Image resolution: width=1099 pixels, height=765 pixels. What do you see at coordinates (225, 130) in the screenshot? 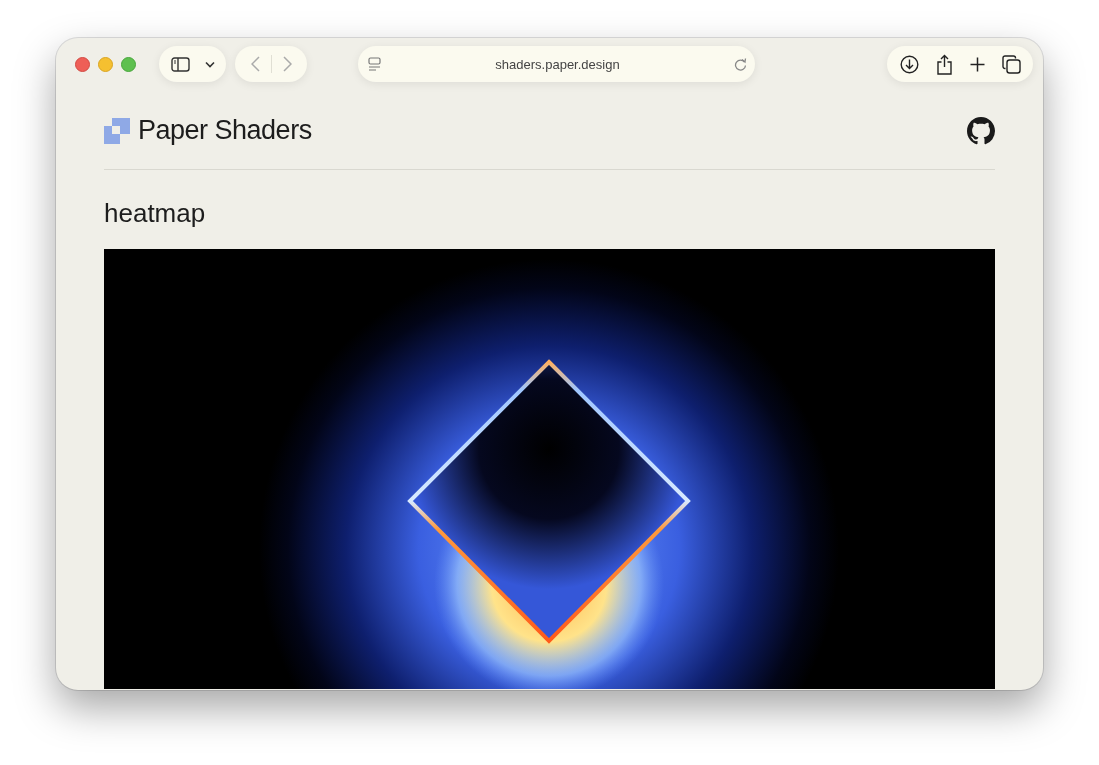
I see `logo-text: Paper Shaders` at bounding box center [225, 130].